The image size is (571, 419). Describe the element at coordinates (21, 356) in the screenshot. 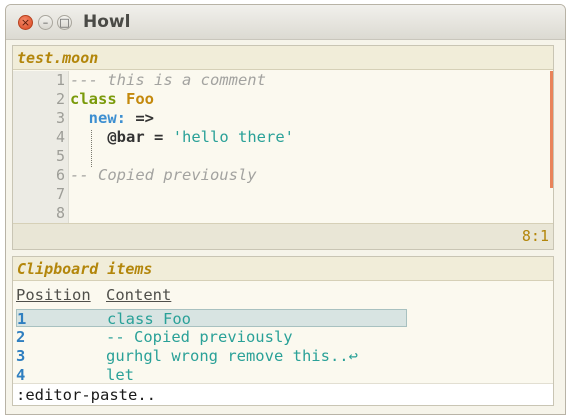

I see `clipboard-item-position: 3` at that location.